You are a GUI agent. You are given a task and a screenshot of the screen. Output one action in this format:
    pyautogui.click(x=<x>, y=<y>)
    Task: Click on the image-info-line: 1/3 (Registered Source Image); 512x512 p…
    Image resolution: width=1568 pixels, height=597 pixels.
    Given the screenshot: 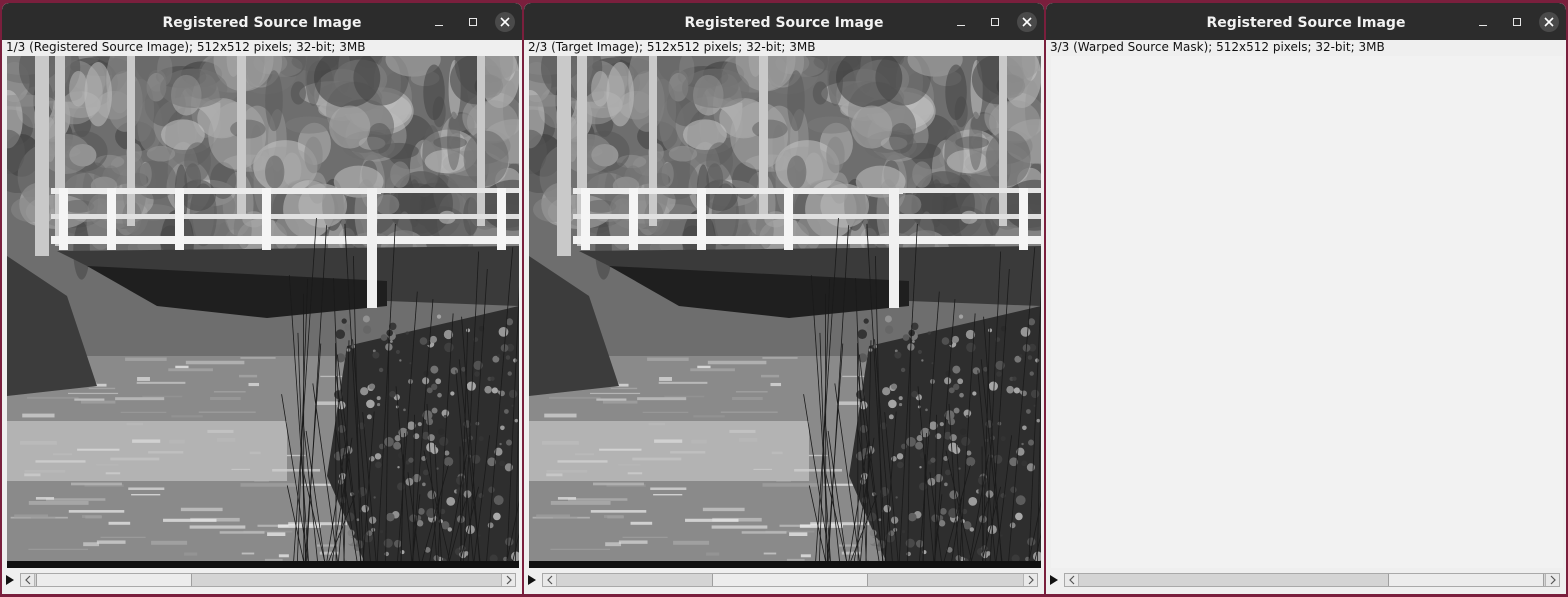 What is the action you would take?
    pyautogui.click(x=262, y=48)
    